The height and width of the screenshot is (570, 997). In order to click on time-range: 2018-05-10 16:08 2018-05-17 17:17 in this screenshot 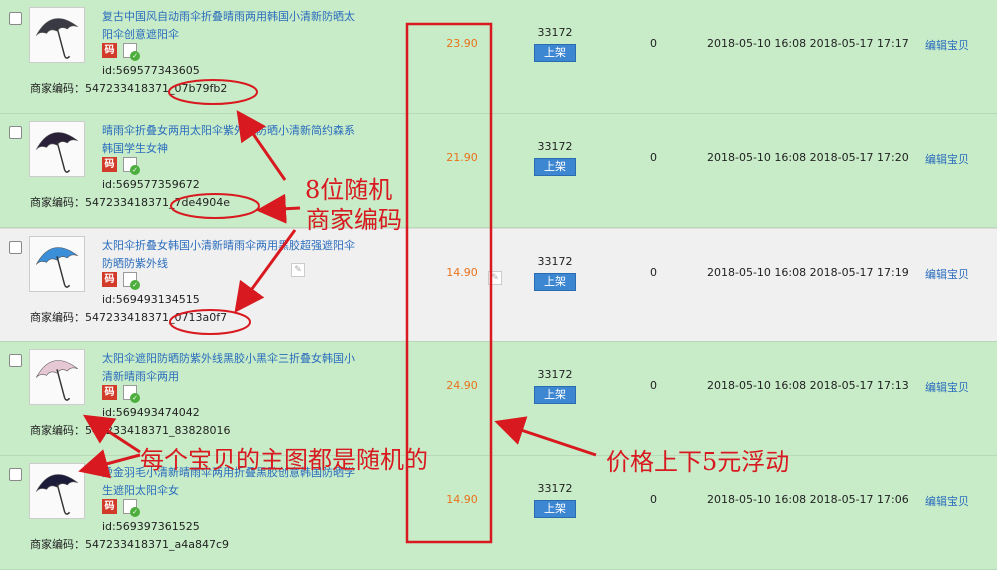, I will do `click(808, 43)`.